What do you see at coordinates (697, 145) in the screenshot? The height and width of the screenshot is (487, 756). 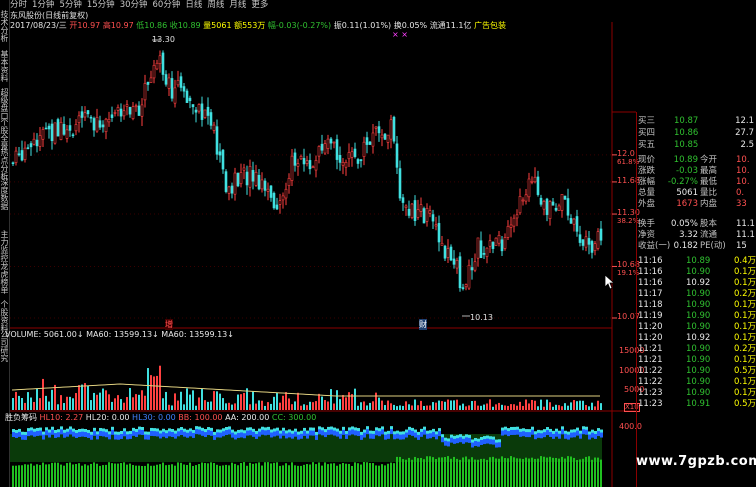 I see `order-book-row: 买五 10.85 2.5` at bounding box center [697, 145].